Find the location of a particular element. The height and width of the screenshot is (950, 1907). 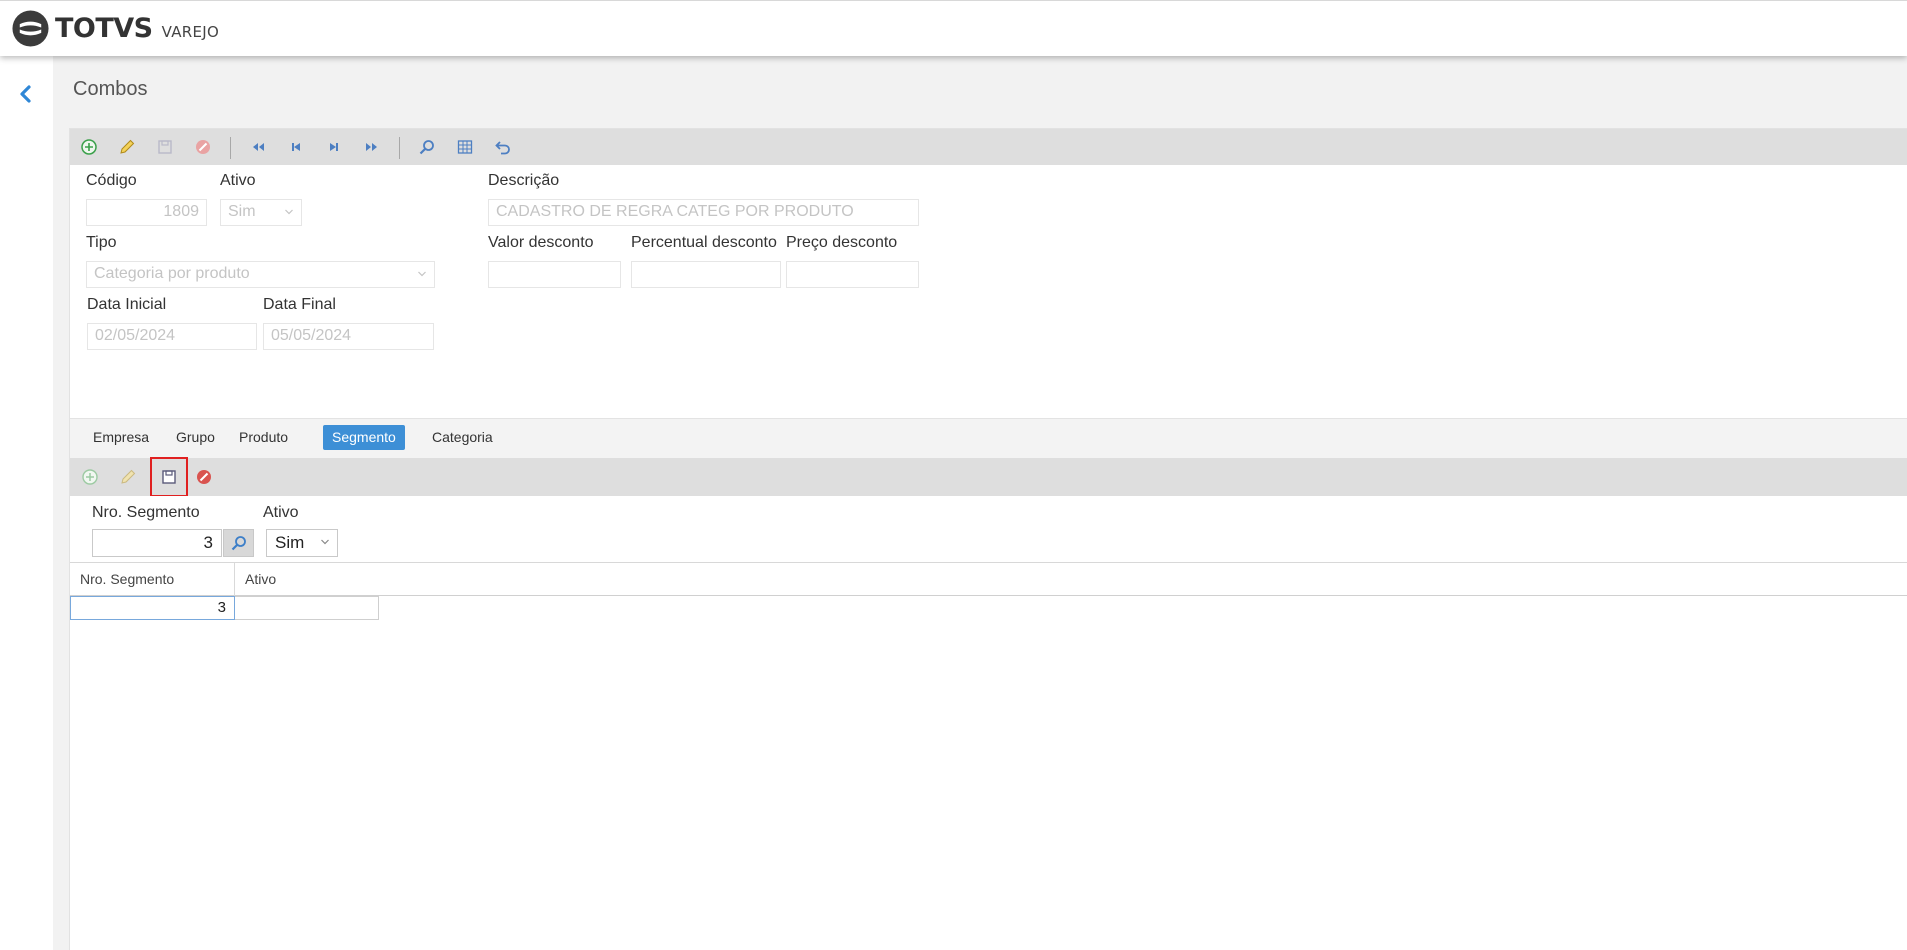

cancel-button is located at coordinates (203, 147).